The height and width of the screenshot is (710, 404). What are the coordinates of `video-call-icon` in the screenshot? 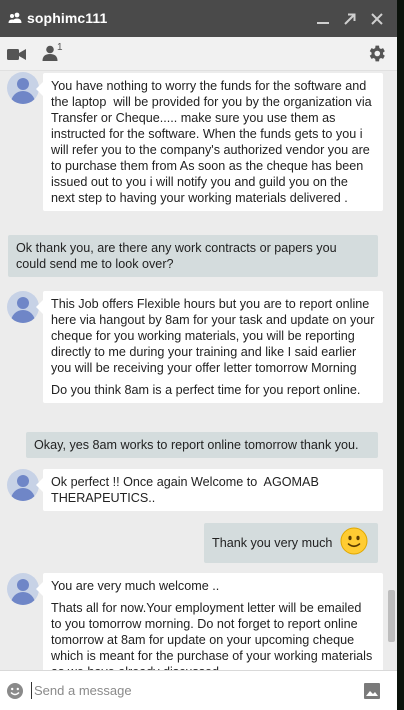 It's located at (16, 54).